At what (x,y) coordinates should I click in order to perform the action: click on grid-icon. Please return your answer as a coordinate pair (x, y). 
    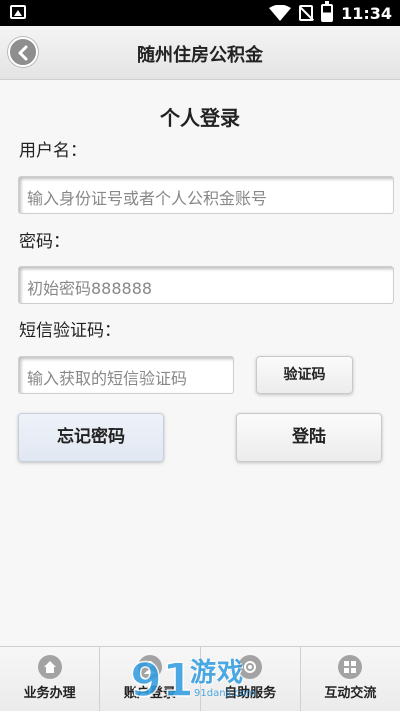
    Looking at the image, I should click on (350, 667).